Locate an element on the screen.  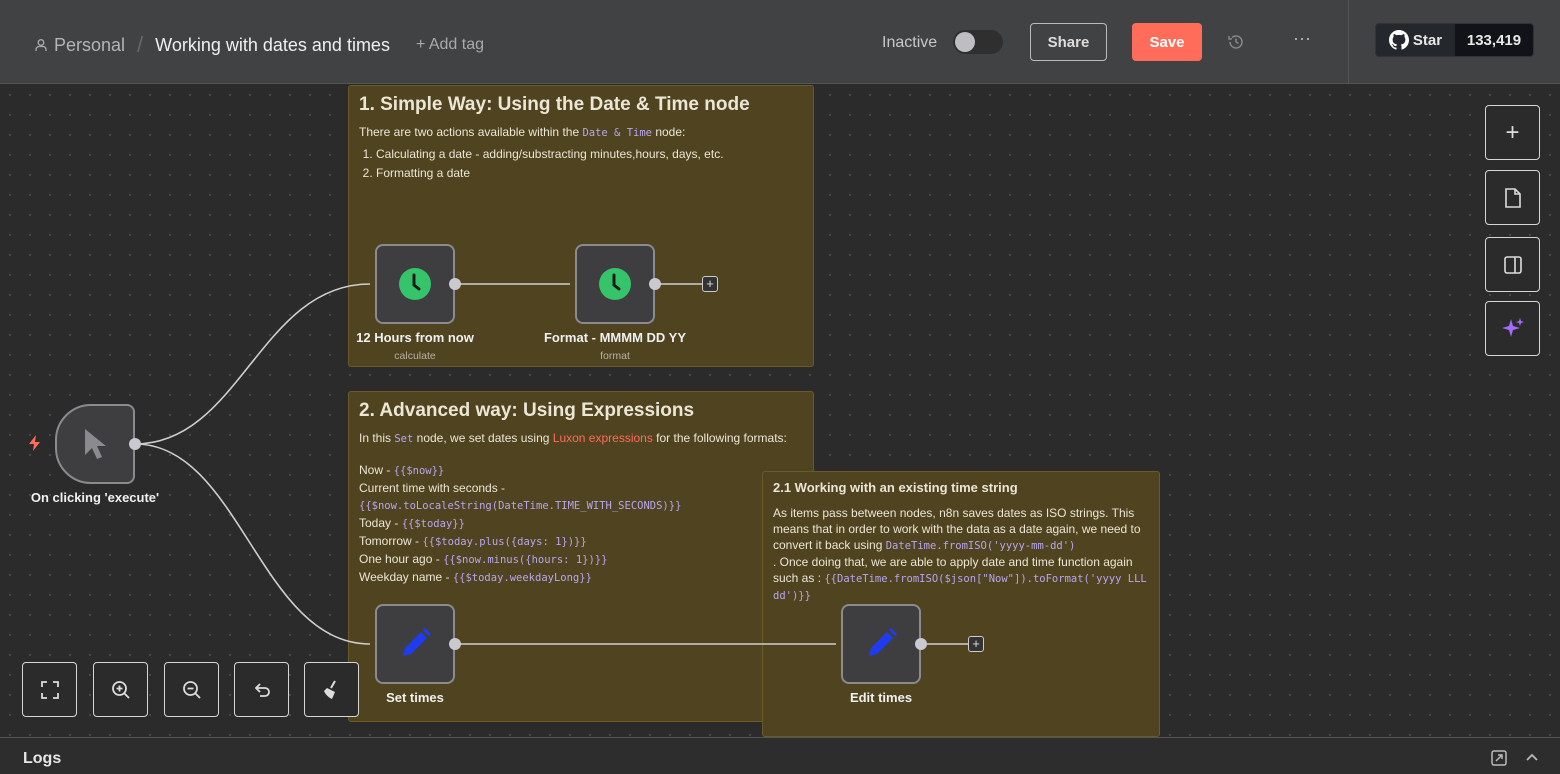
broom-icon is located at coordinates (329, 689).